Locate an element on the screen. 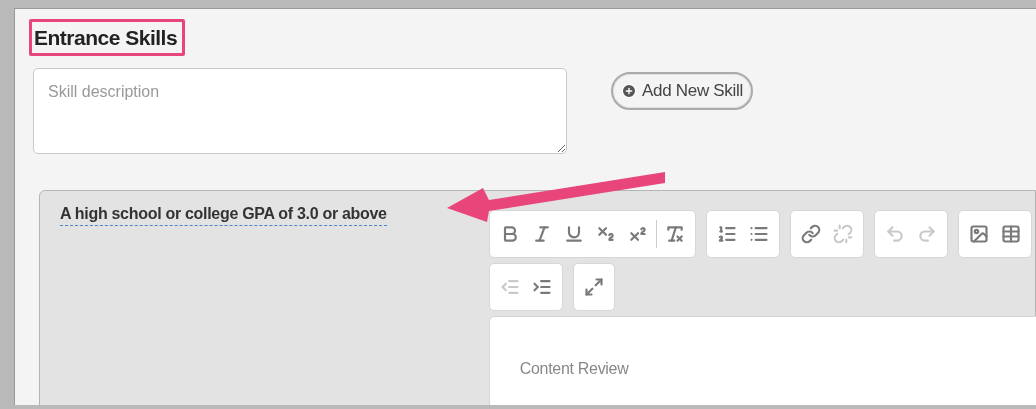  indent-icon is located at coordinates (541, 287).